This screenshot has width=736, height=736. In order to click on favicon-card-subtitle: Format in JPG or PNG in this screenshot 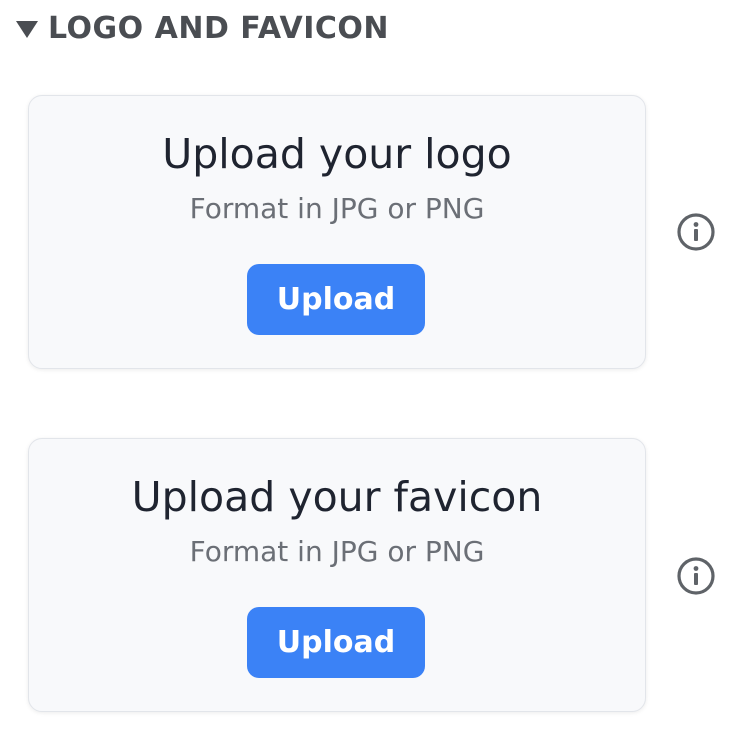, I will do `click(337, 551)`.